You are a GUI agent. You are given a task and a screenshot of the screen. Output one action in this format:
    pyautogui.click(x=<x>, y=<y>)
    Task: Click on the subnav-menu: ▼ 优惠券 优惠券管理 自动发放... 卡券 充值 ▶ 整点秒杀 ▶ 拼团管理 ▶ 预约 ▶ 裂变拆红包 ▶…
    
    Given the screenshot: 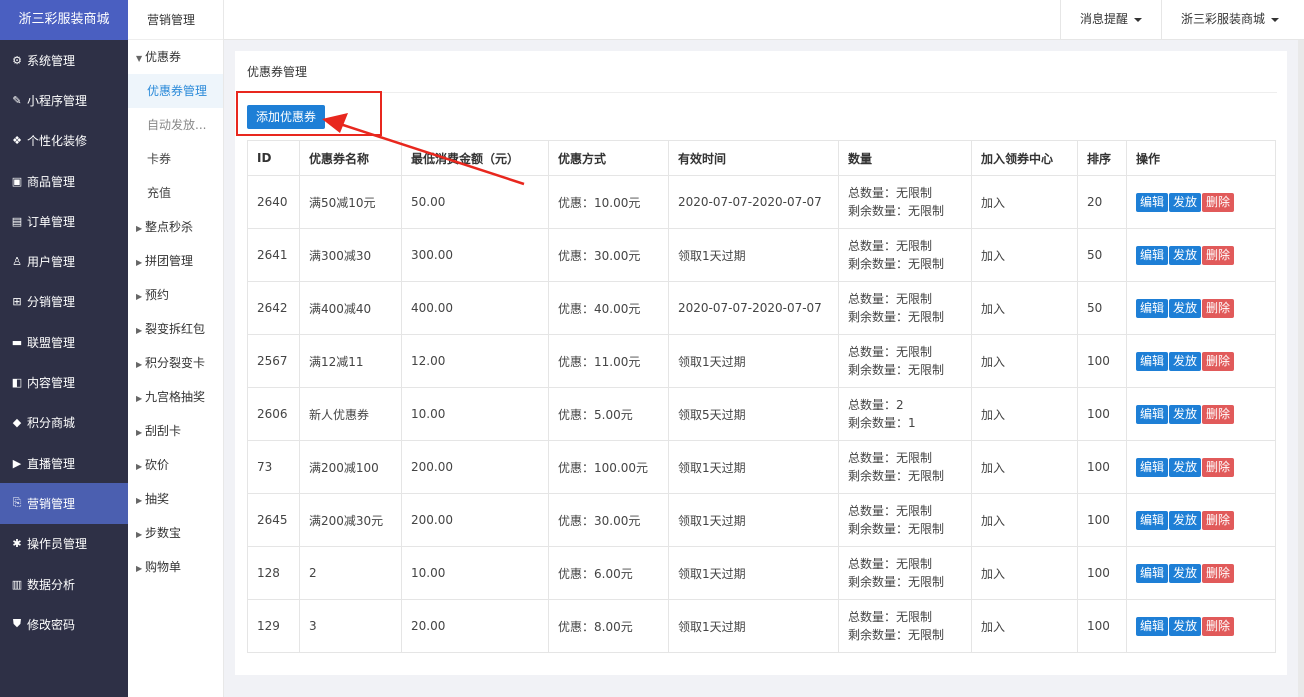 What is the action you would take?
    pyautogui.click(x=175, y=312)
    